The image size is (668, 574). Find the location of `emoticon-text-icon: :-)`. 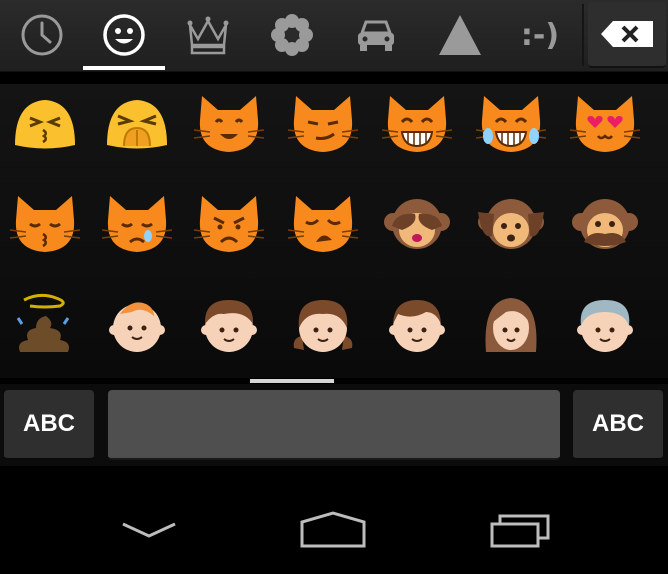

emoticon-text-icon: :-) is located at coordinates (540, 35).